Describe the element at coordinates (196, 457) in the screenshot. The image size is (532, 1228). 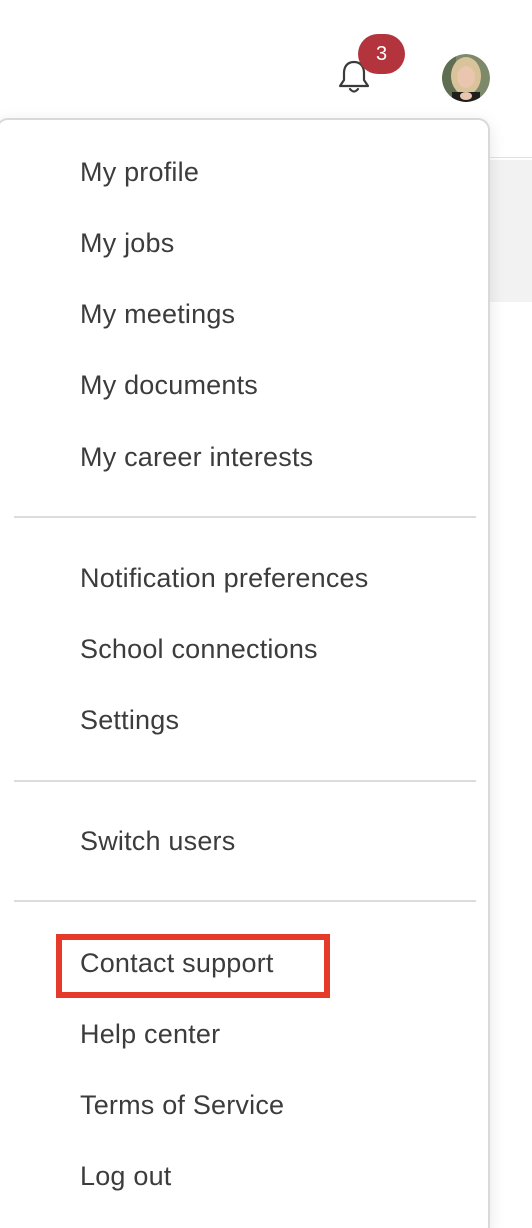
I see `menu-item-my-career-interests: My career interests` at that location.